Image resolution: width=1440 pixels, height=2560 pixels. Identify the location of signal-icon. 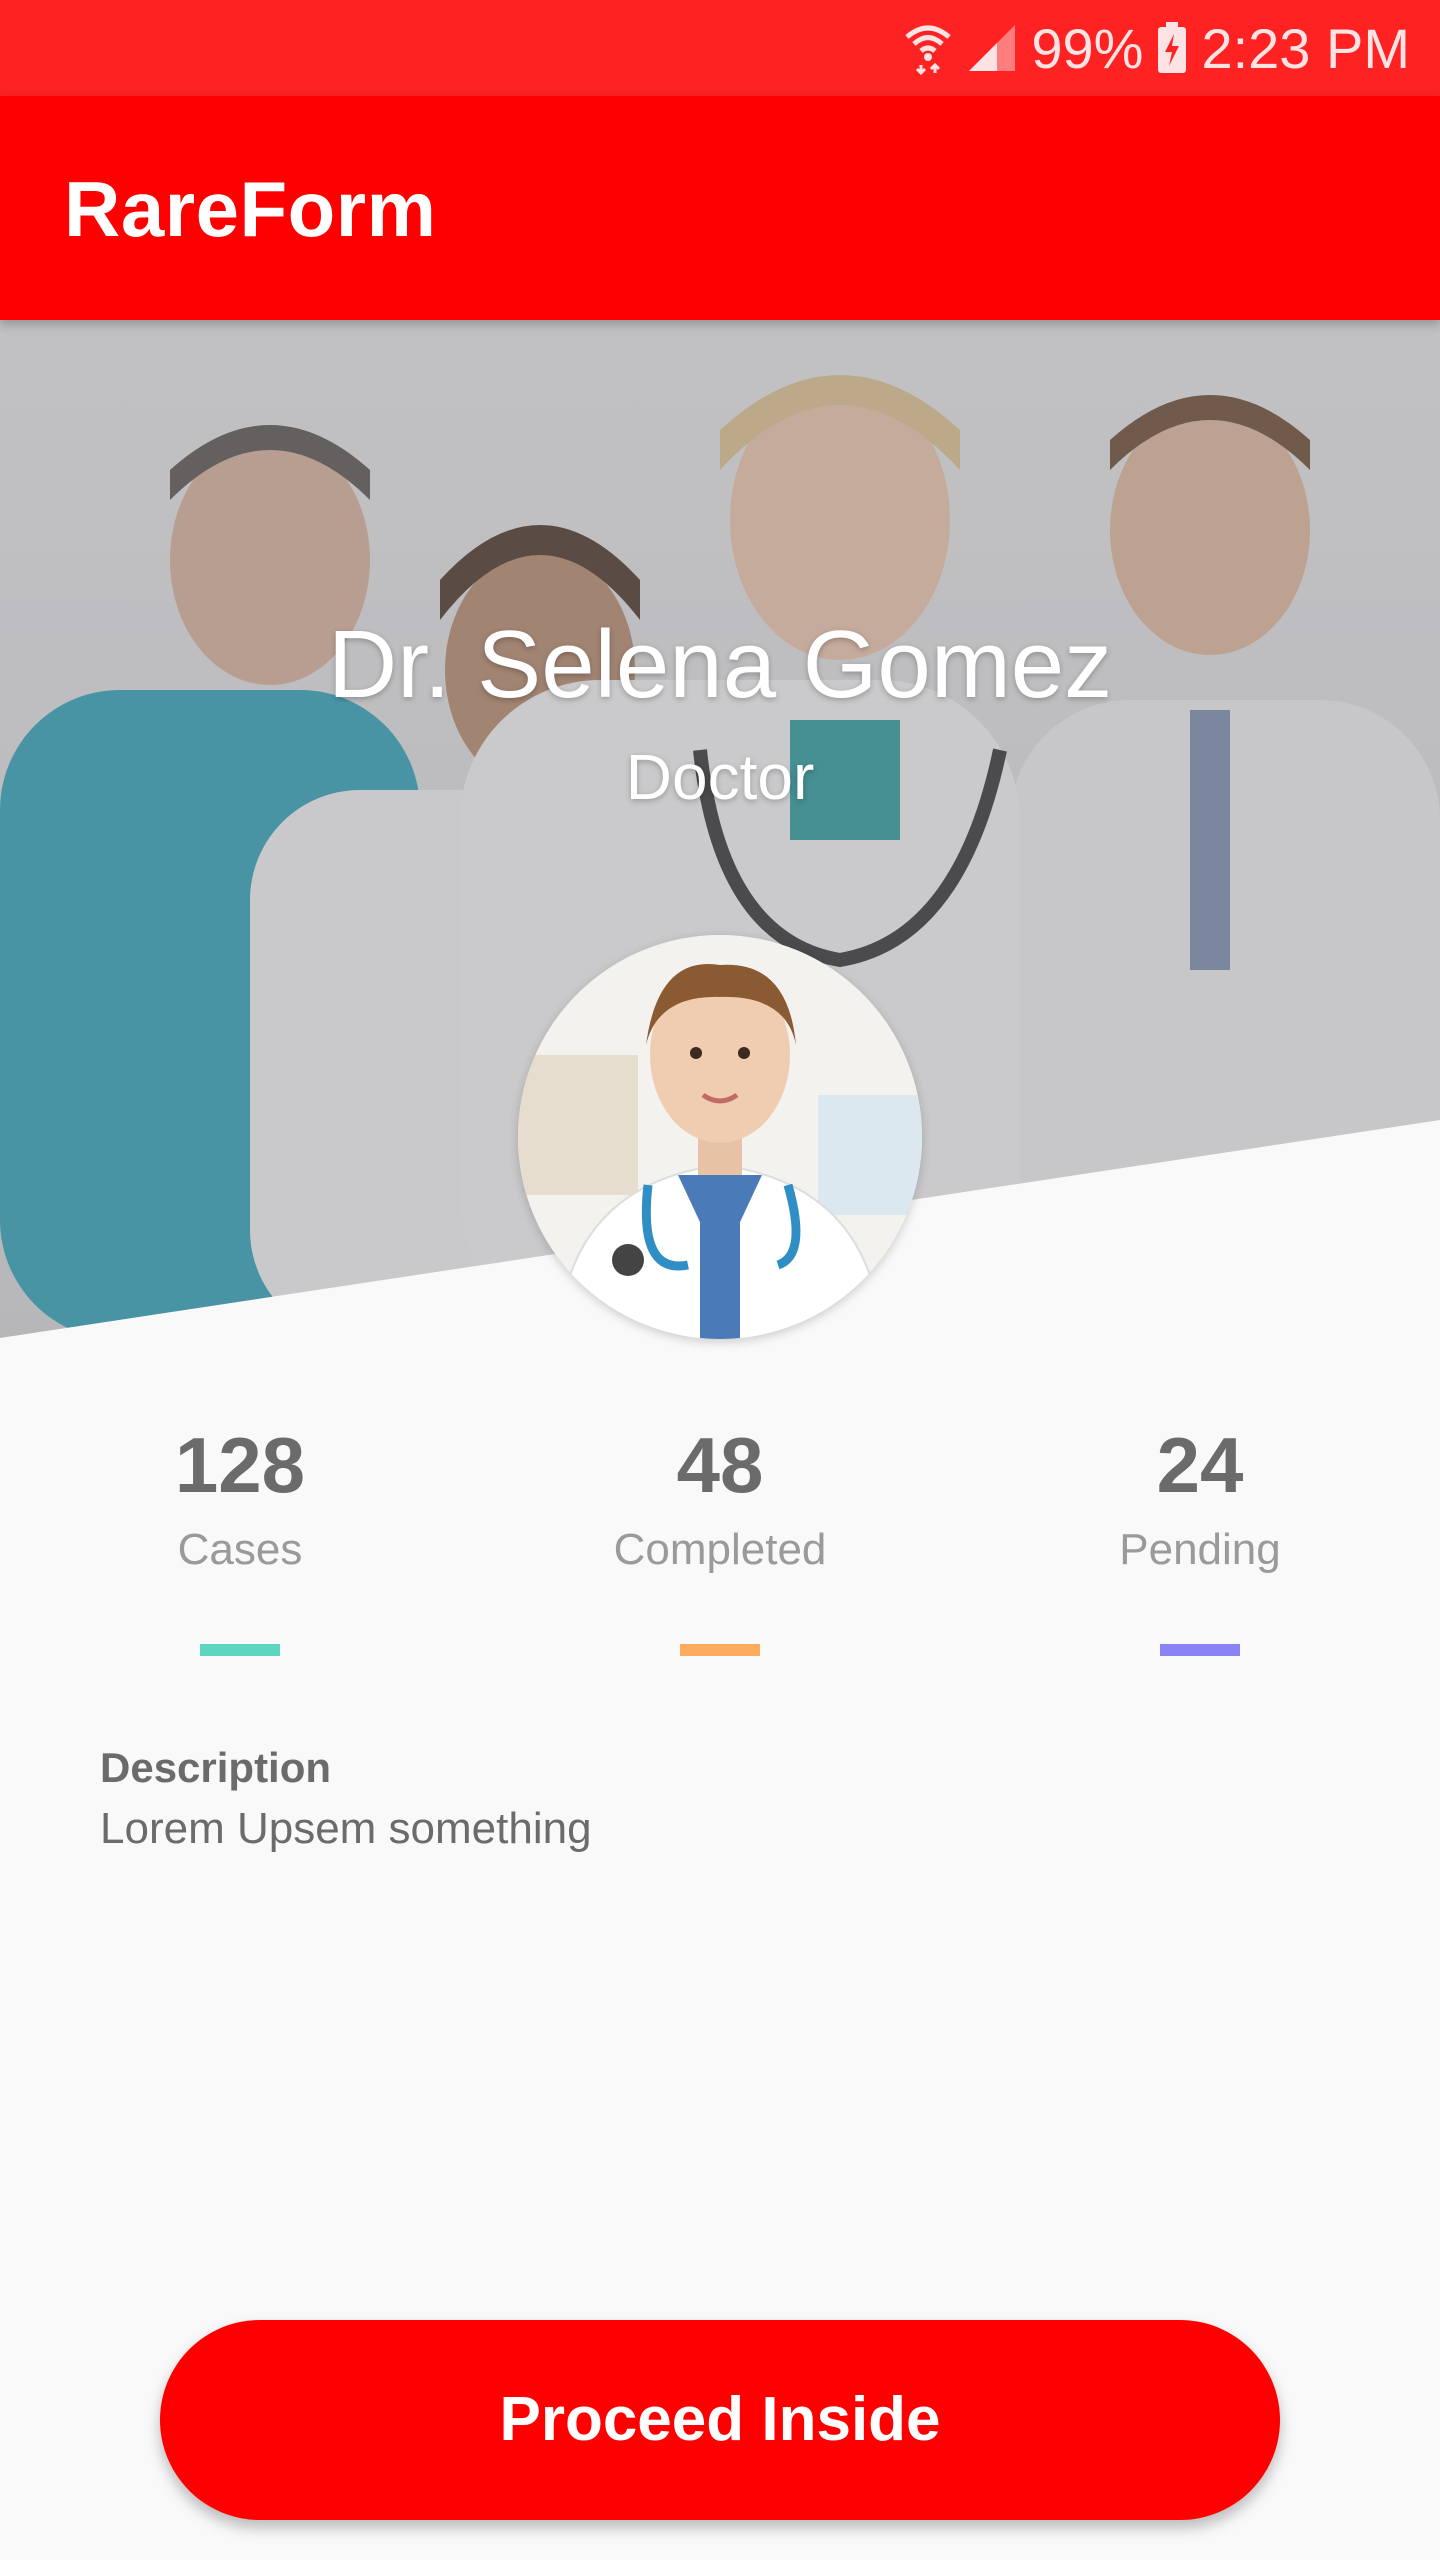
(992, 48).